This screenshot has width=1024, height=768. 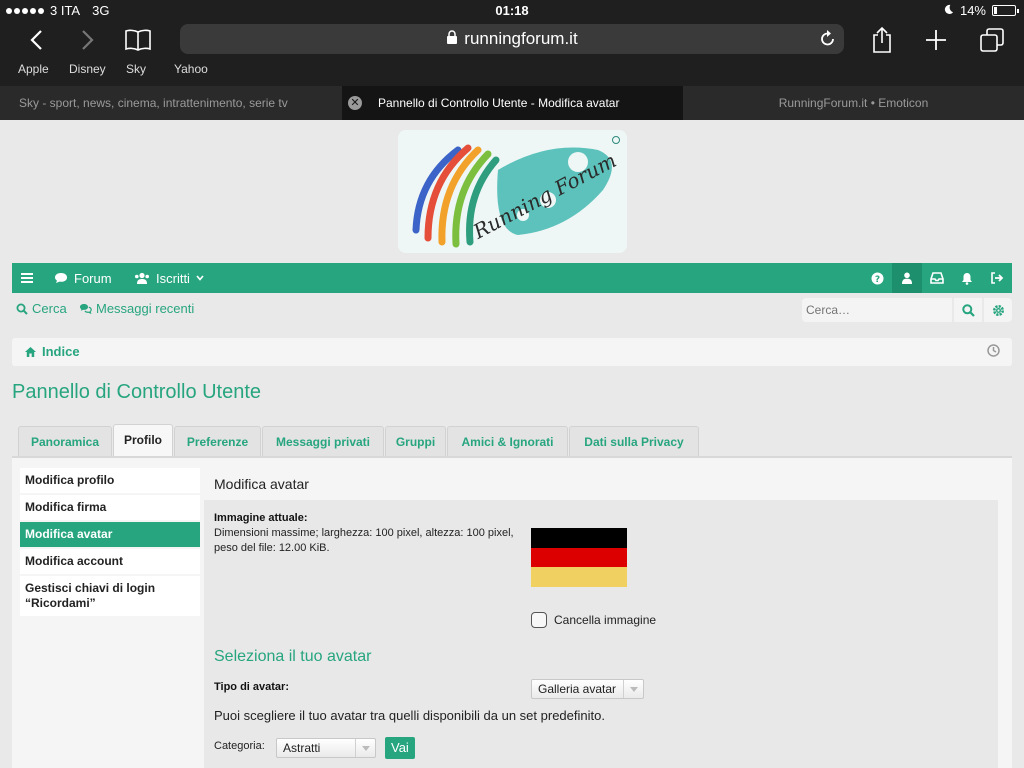 What do you see at coordinates (907, 278) in the screenshot?
I see `user-profile-button` at bounding box center [907, 278].